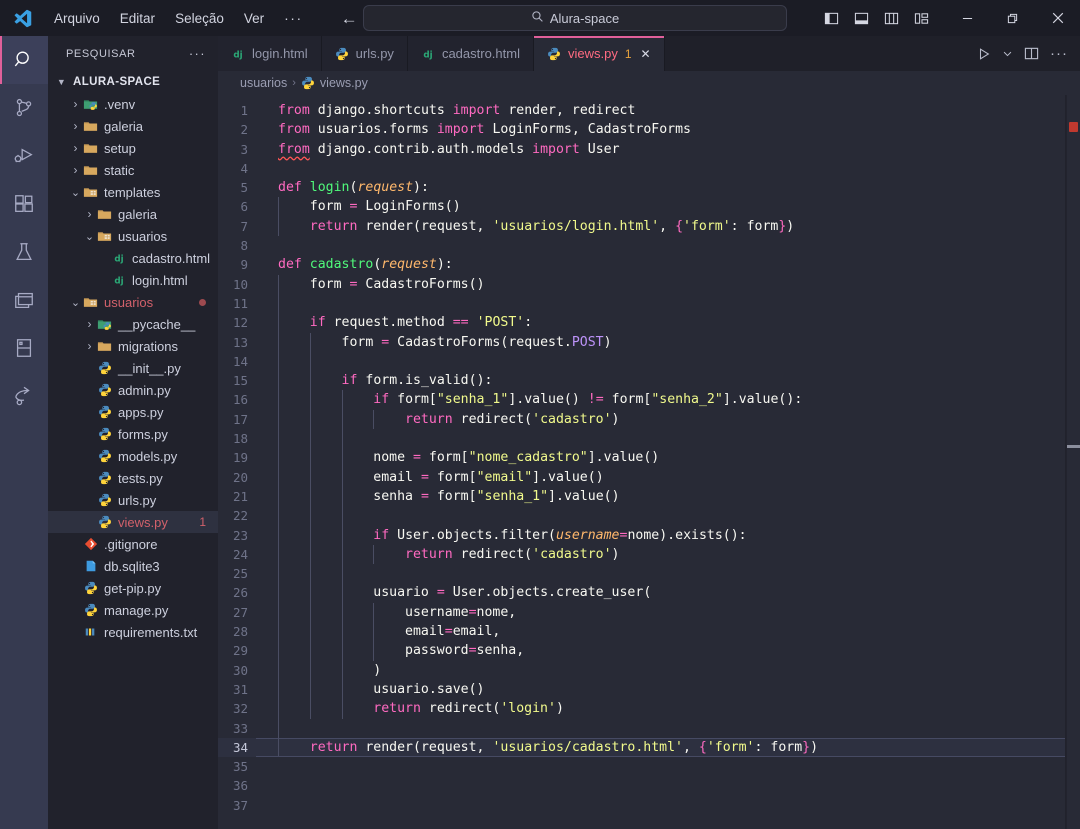  Describe the element at coordinates (133, 478) in the screenshot. I see `tree-item-tests-py: › tests.py` at that location.